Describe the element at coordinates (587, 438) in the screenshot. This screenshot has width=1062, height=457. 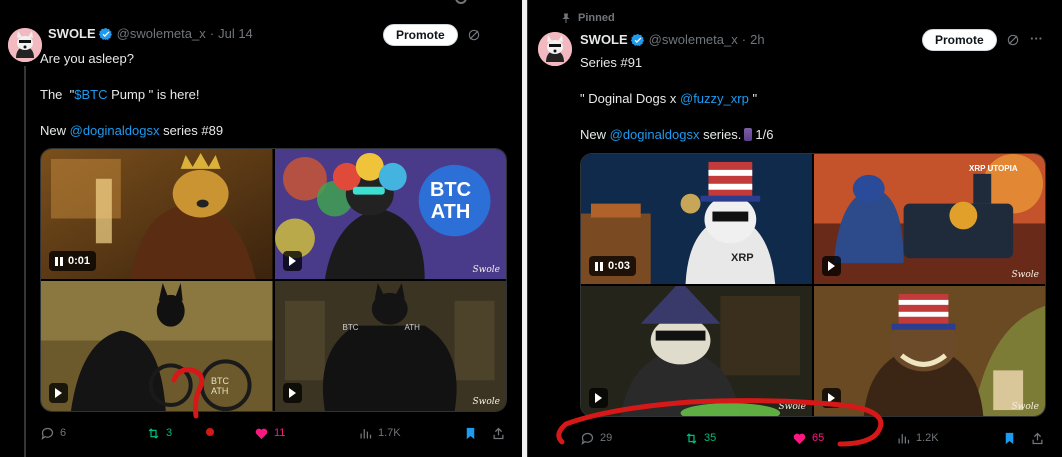
I see `reply-icon` at that location.